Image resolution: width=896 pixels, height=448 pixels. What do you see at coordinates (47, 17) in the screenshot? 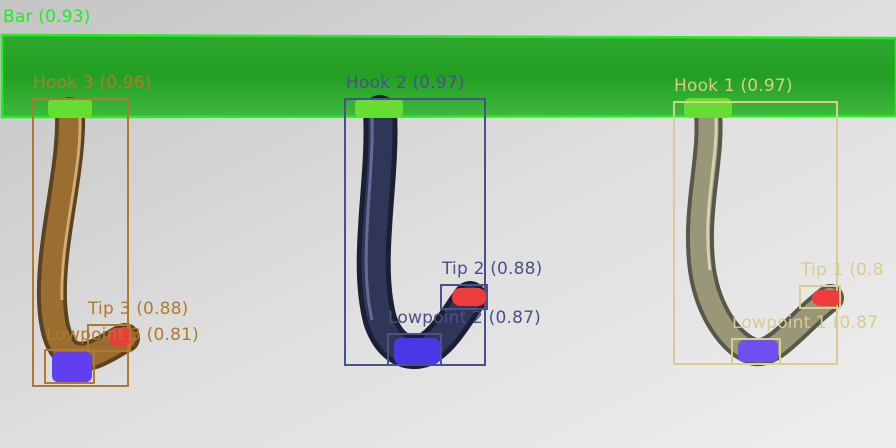
I see `bar-label: Bar (0.93)` at bounding box center [47, 17].